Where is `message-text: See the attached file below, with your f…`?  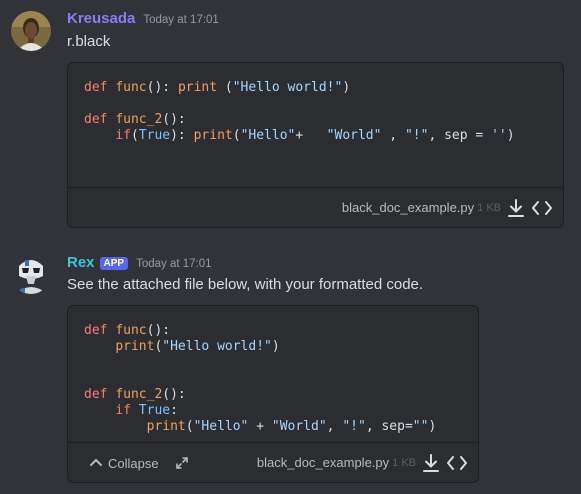
message-text: See the attached file below, with your f… is located at coordinates (245, 284).